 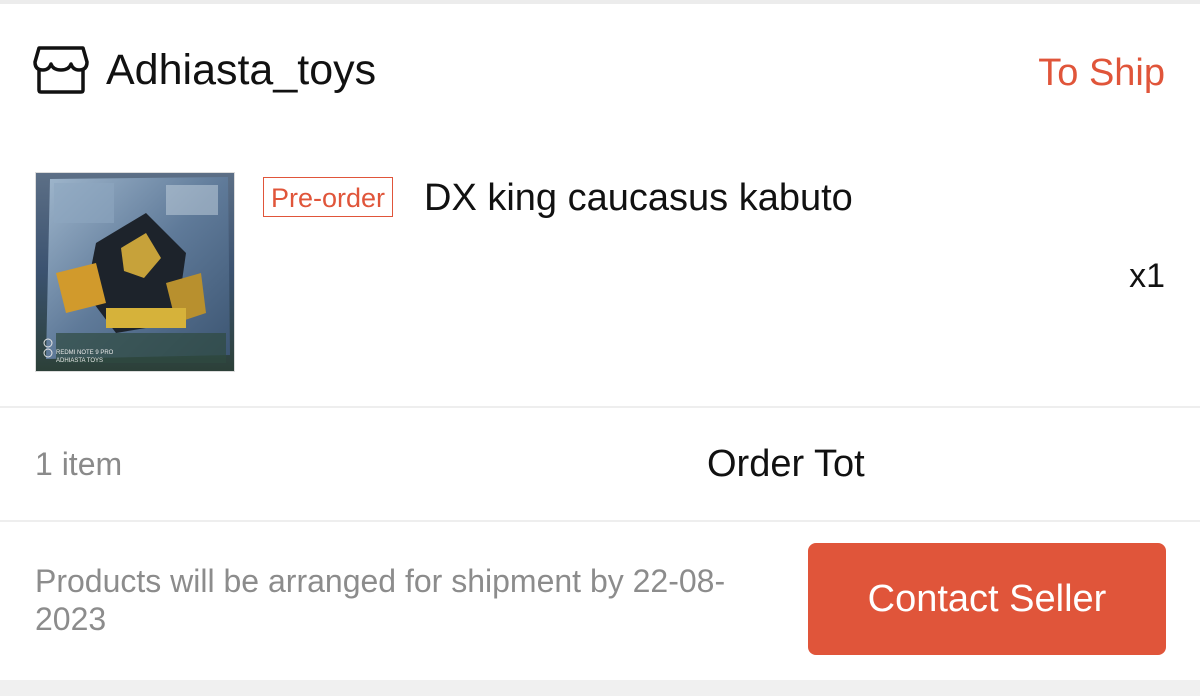 I want to click on order-total-label: Order Tot, so click(x=786, y=464).